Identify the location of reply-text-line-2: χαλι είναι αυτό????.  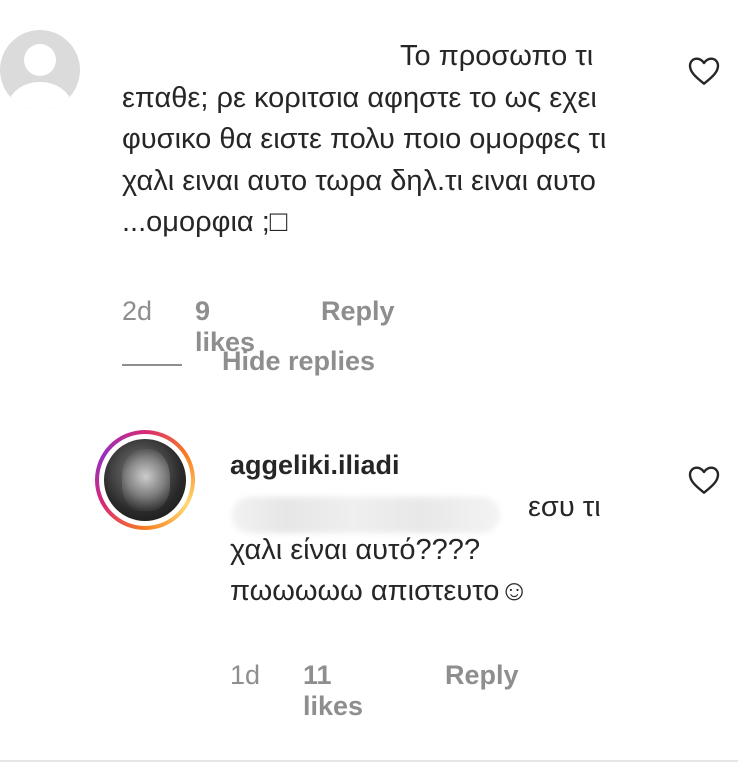
(355, 550).